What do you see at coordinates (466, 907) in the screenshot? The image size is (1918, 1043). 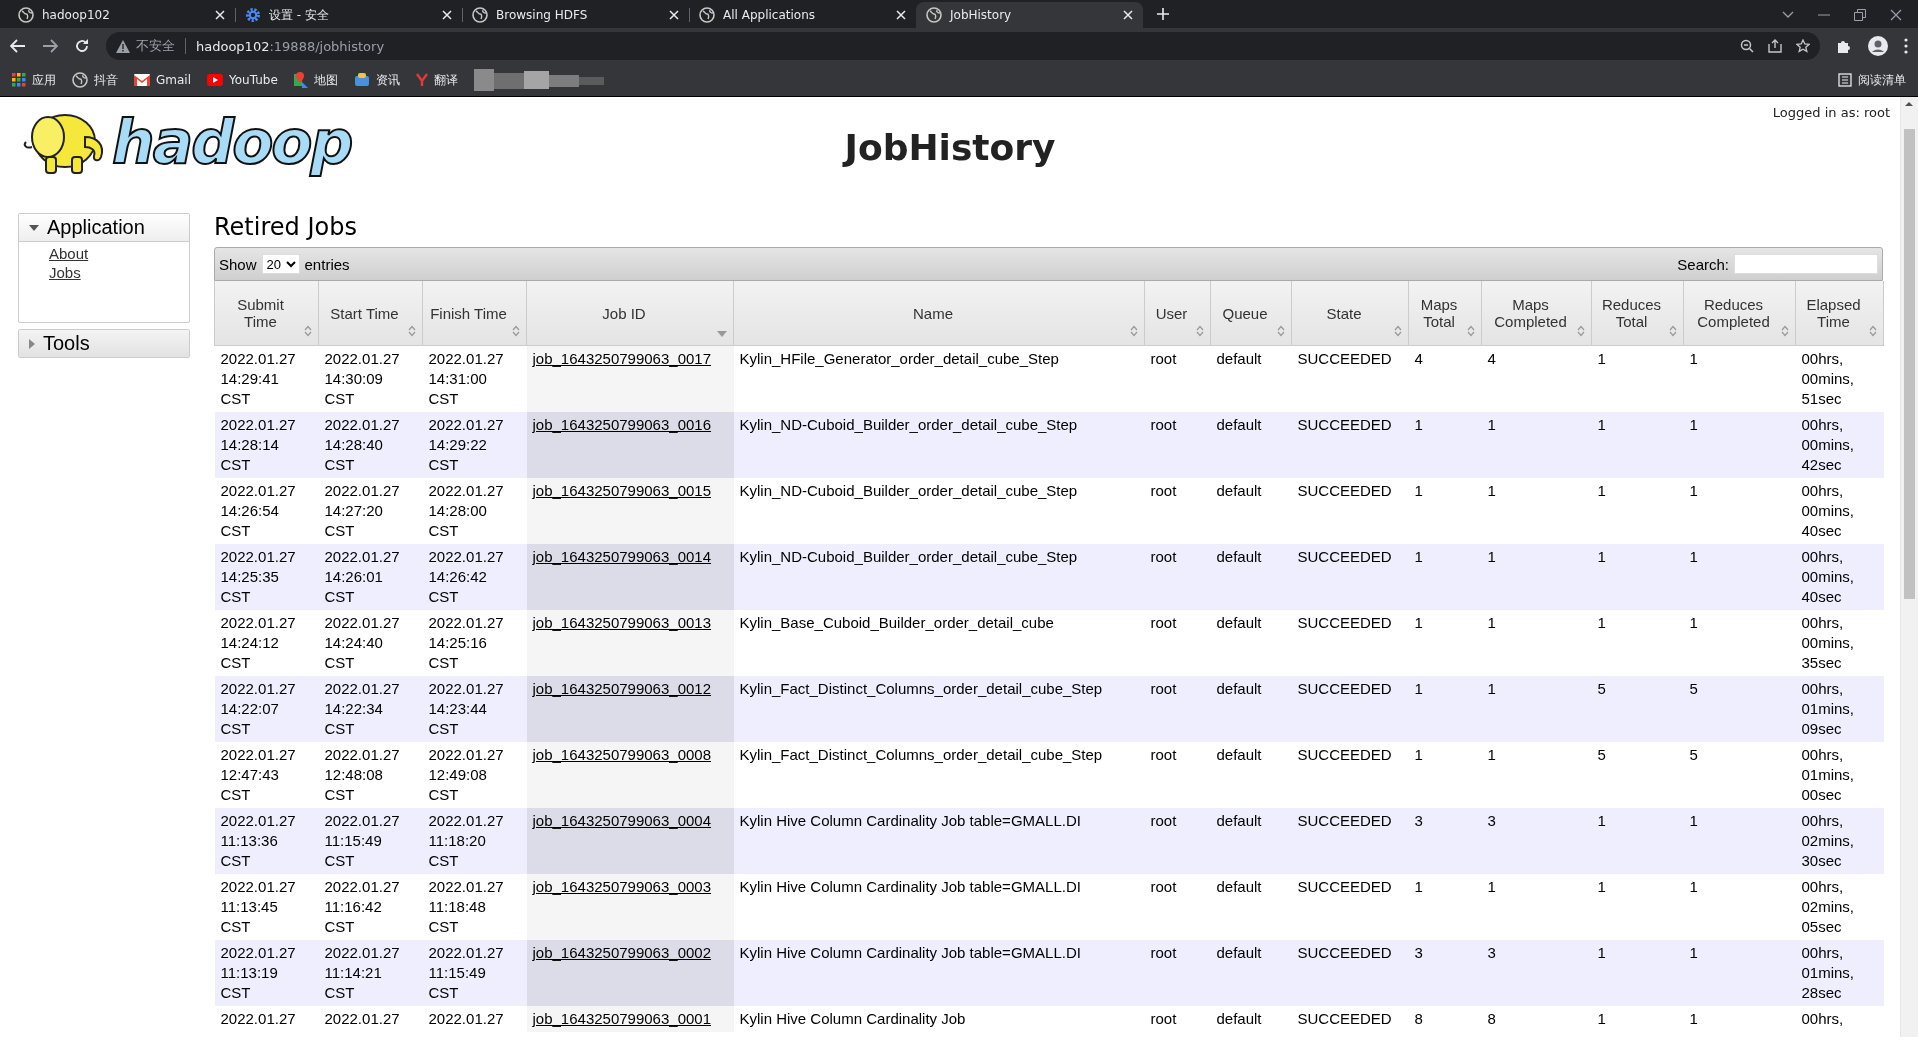 I see `table-cell: 2022.01.27 11:18:48 CST` at bounding box center [466, 907].